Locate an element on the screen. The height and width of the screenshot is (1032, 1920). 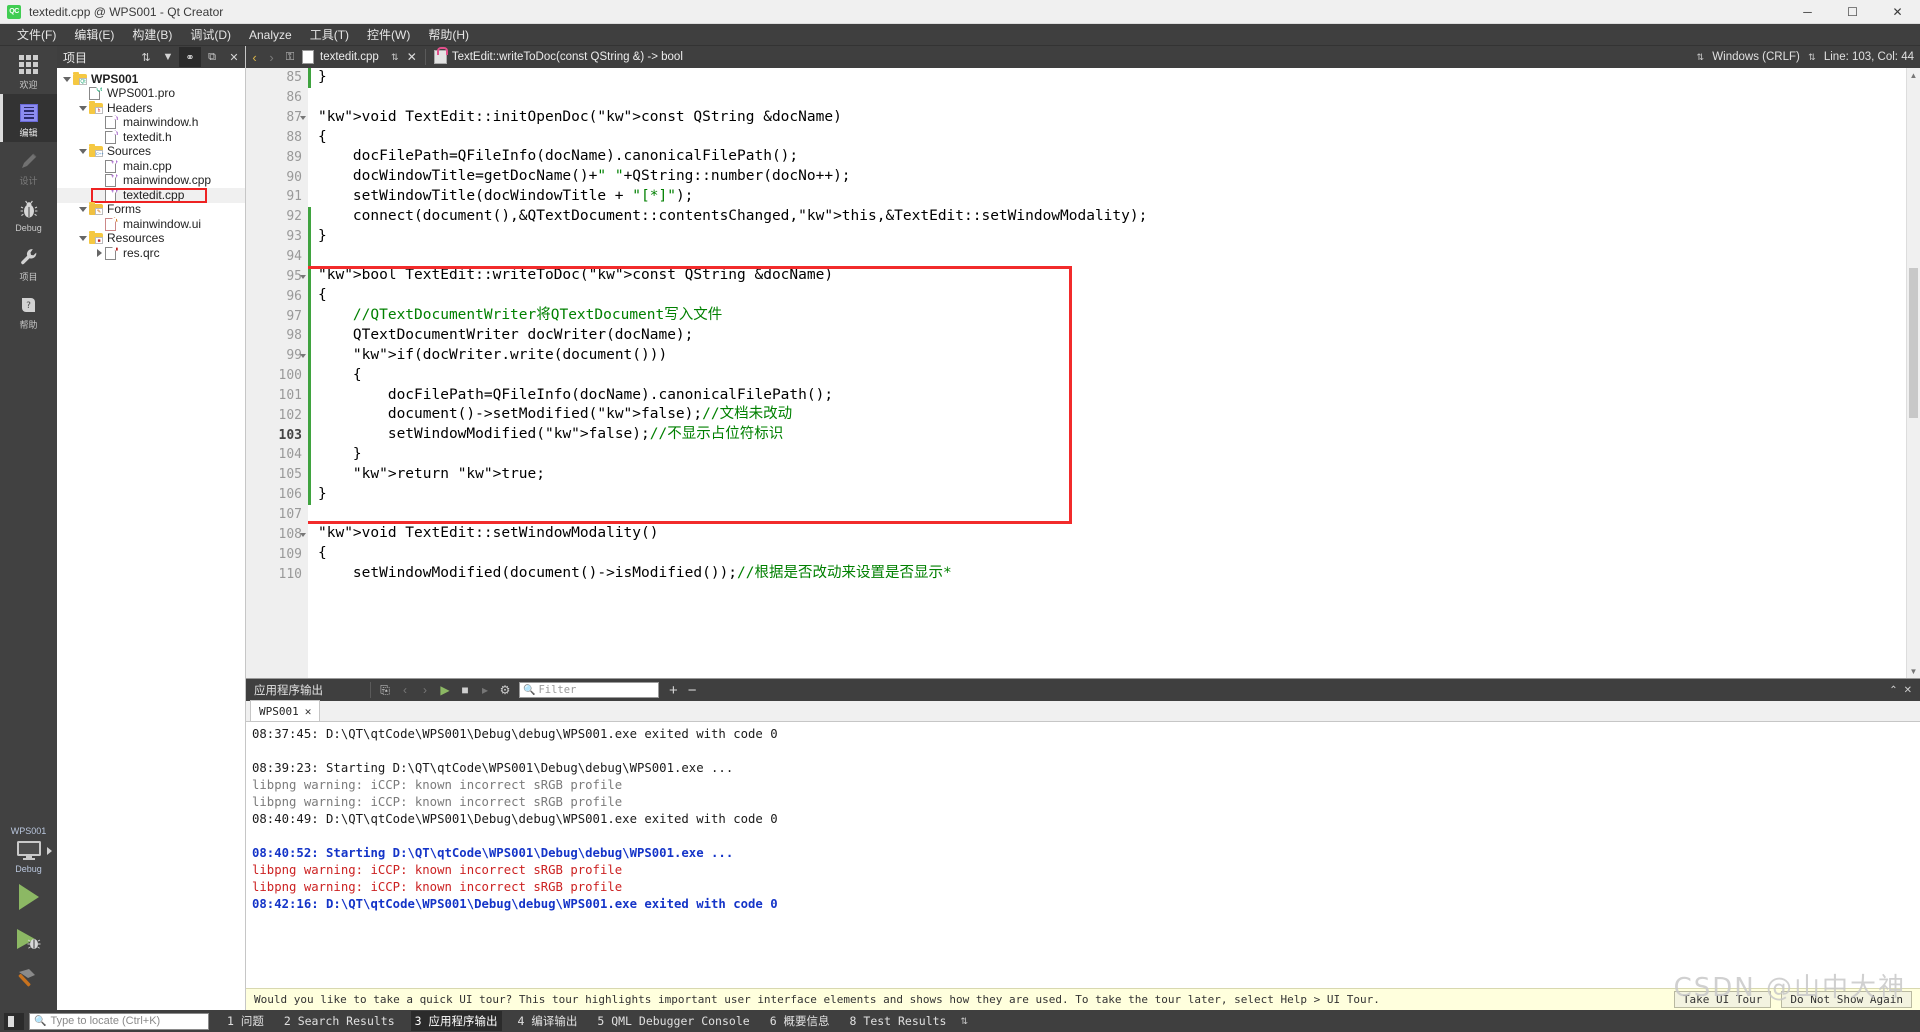
tree-item-mainwindow-ui: ✎ mainwindow.ui is located at coordinates (151, 224).